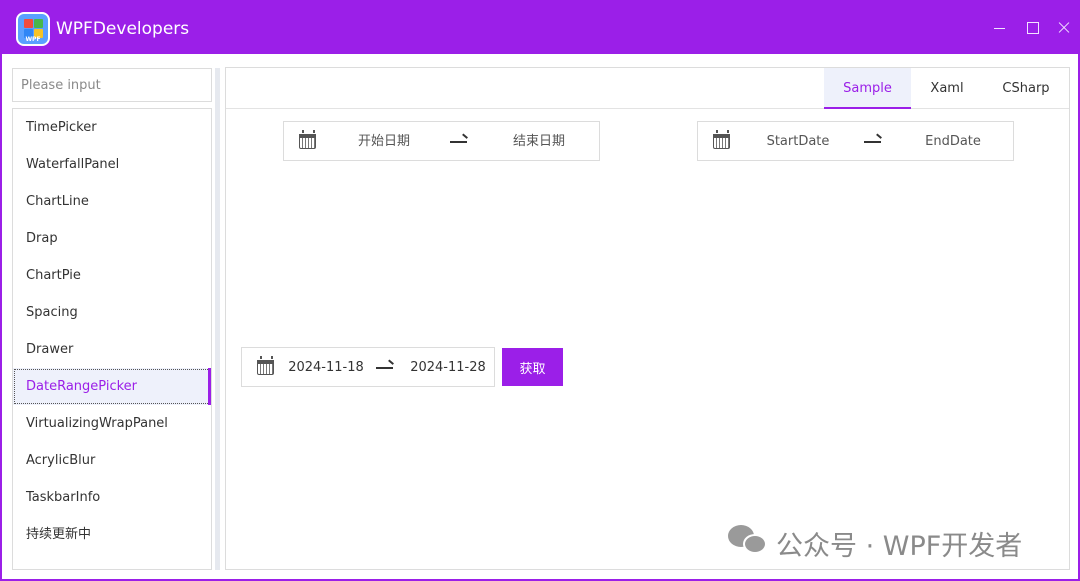 Image resolution: width=1080 pixels, height=581 pixels. Describe the element at coordinates (540, 28) in the screenshot. I see `title-bar: WPF WPFDevelopers` at that location.